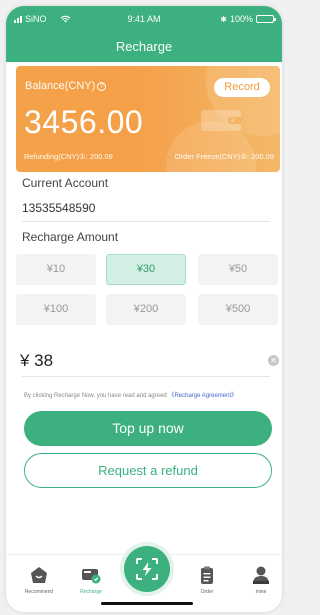  I want to click on balance-amount: 3456.00, so click(84, 122).